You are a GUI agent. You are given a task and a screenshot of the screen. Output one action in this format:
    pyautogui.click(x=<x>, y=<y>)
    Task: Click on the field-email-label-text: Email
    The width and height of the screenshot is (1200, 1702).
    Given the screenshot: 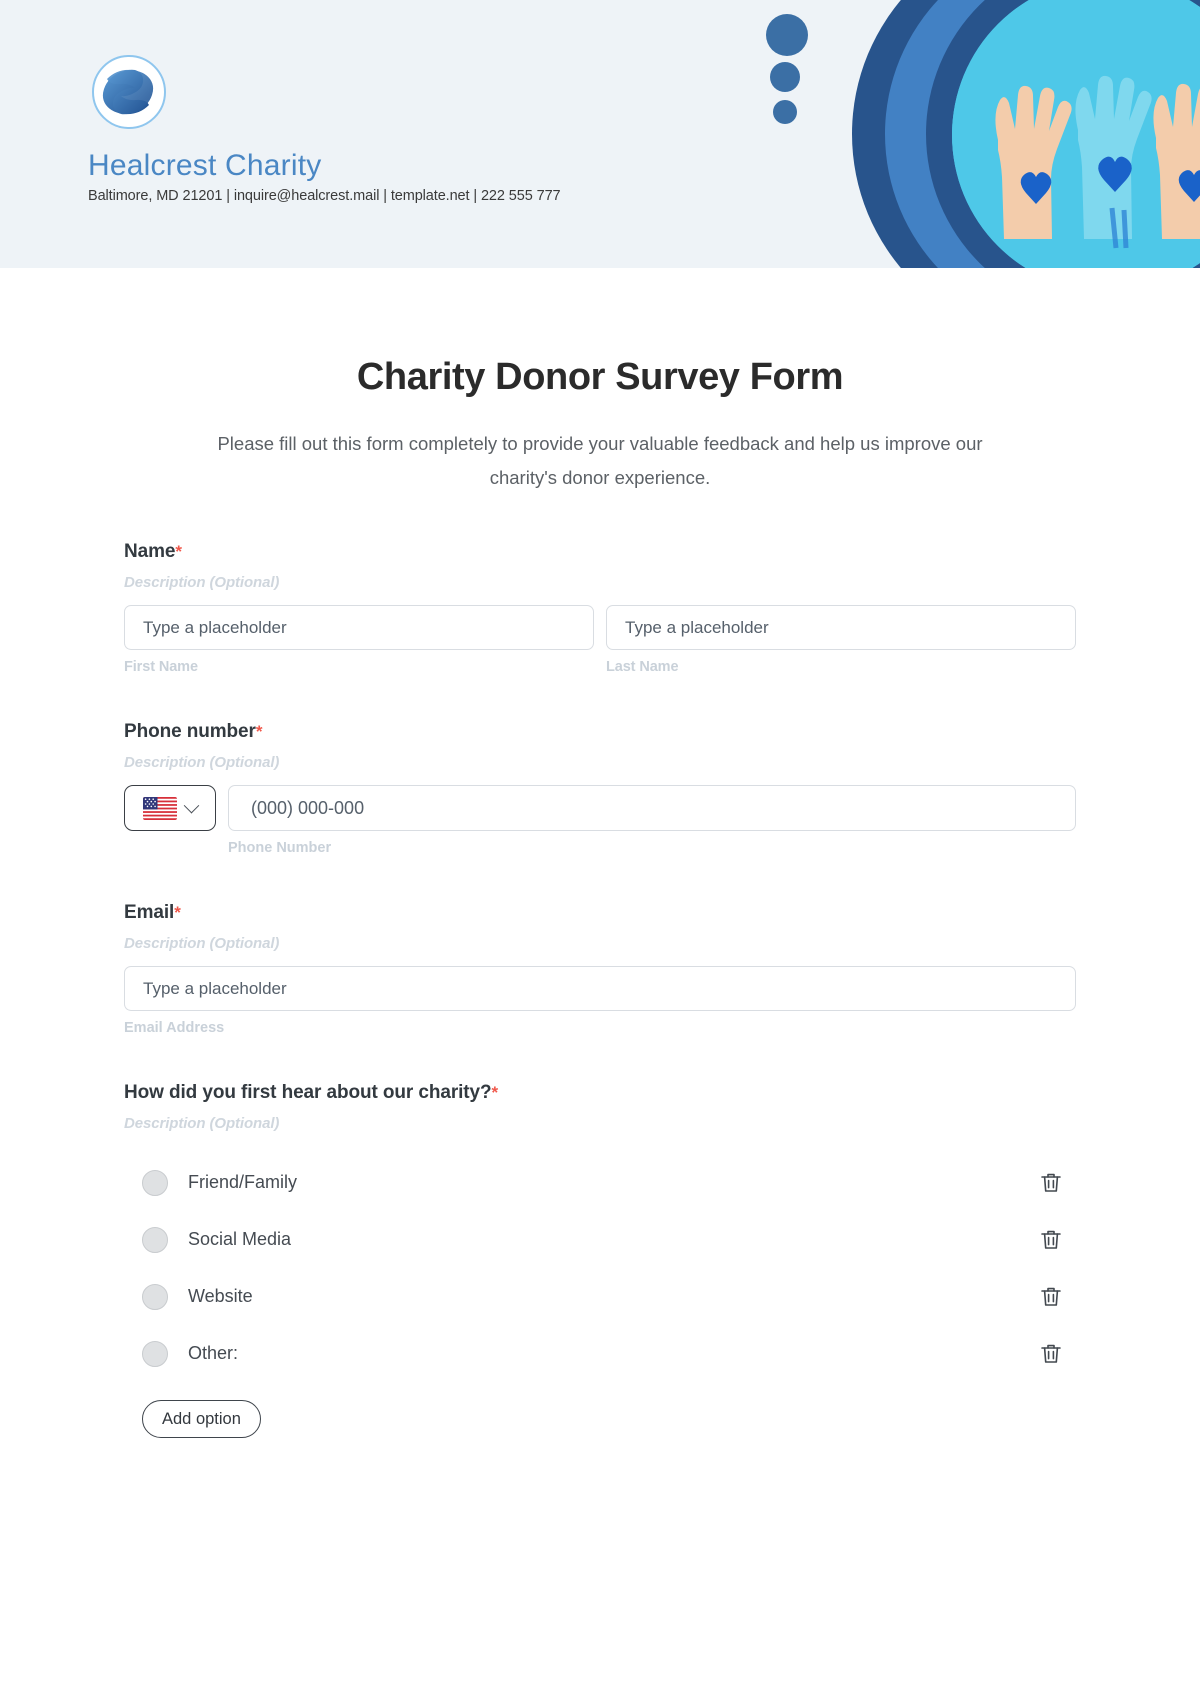 What is the action you would take?
    pyautogui.click(x=149, y=913)
    